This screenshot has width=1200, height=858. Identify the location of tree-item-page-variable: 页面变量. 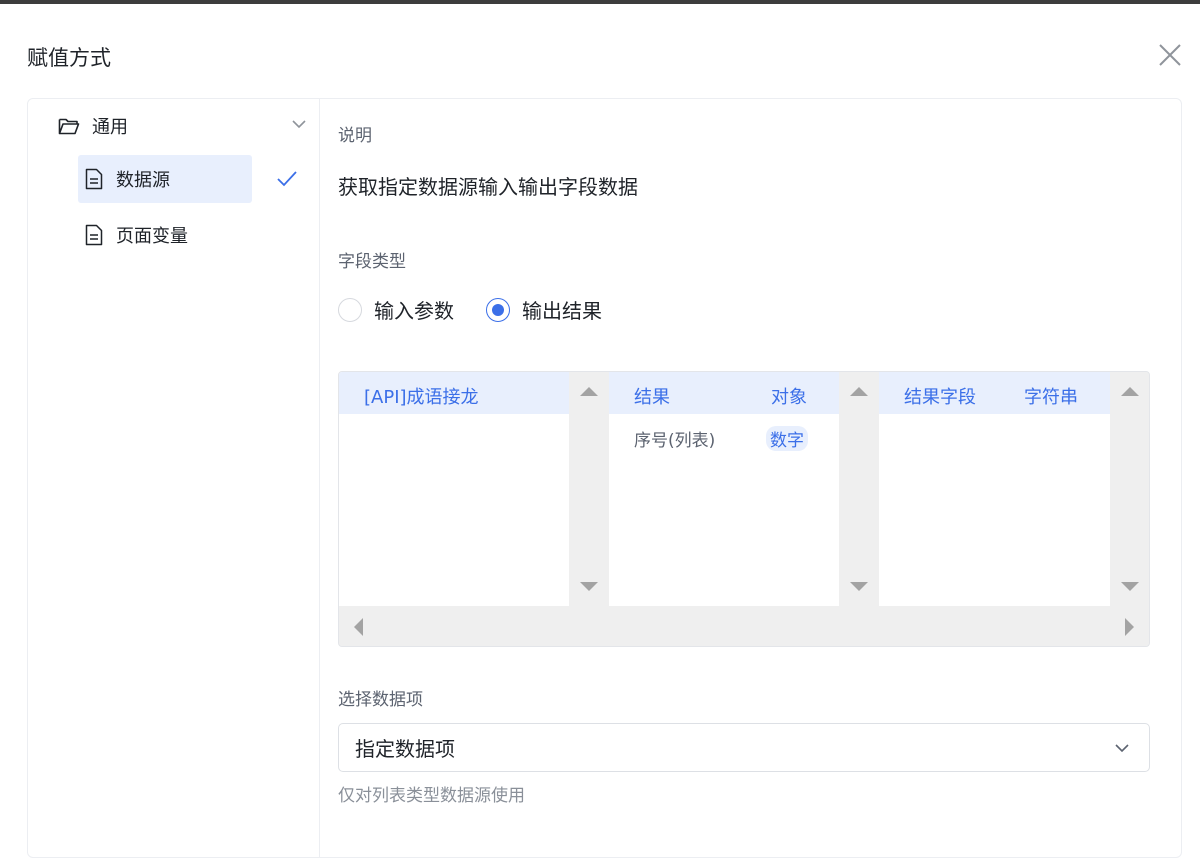
(165, 235).